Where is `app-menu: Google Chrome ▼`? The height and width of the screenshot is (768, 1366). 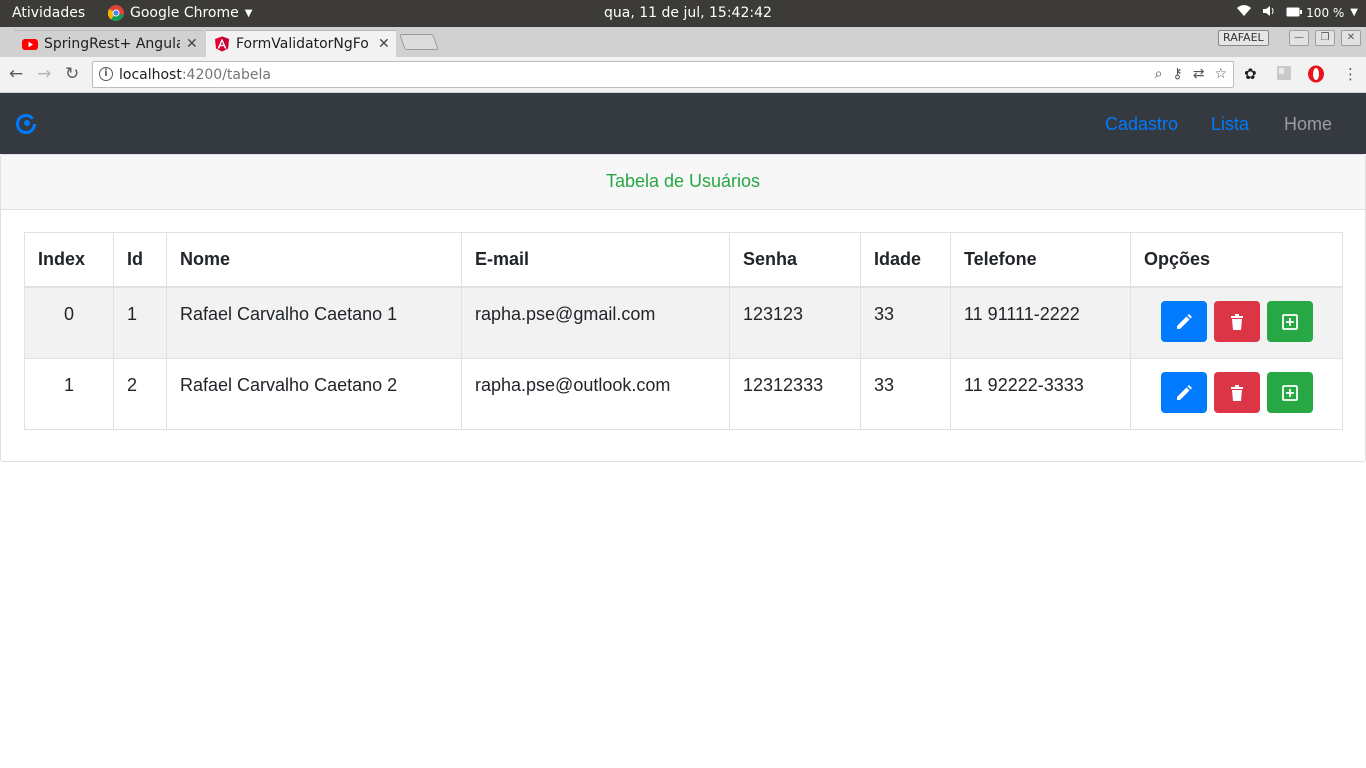
app-menu: Google Chrome ▼ is located at coordinates (180, 13).